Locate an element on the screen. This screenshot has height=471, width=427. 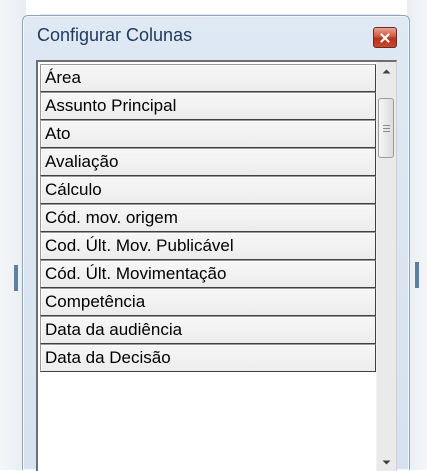
arrow-up-icon is located at coordinates (386, 71).